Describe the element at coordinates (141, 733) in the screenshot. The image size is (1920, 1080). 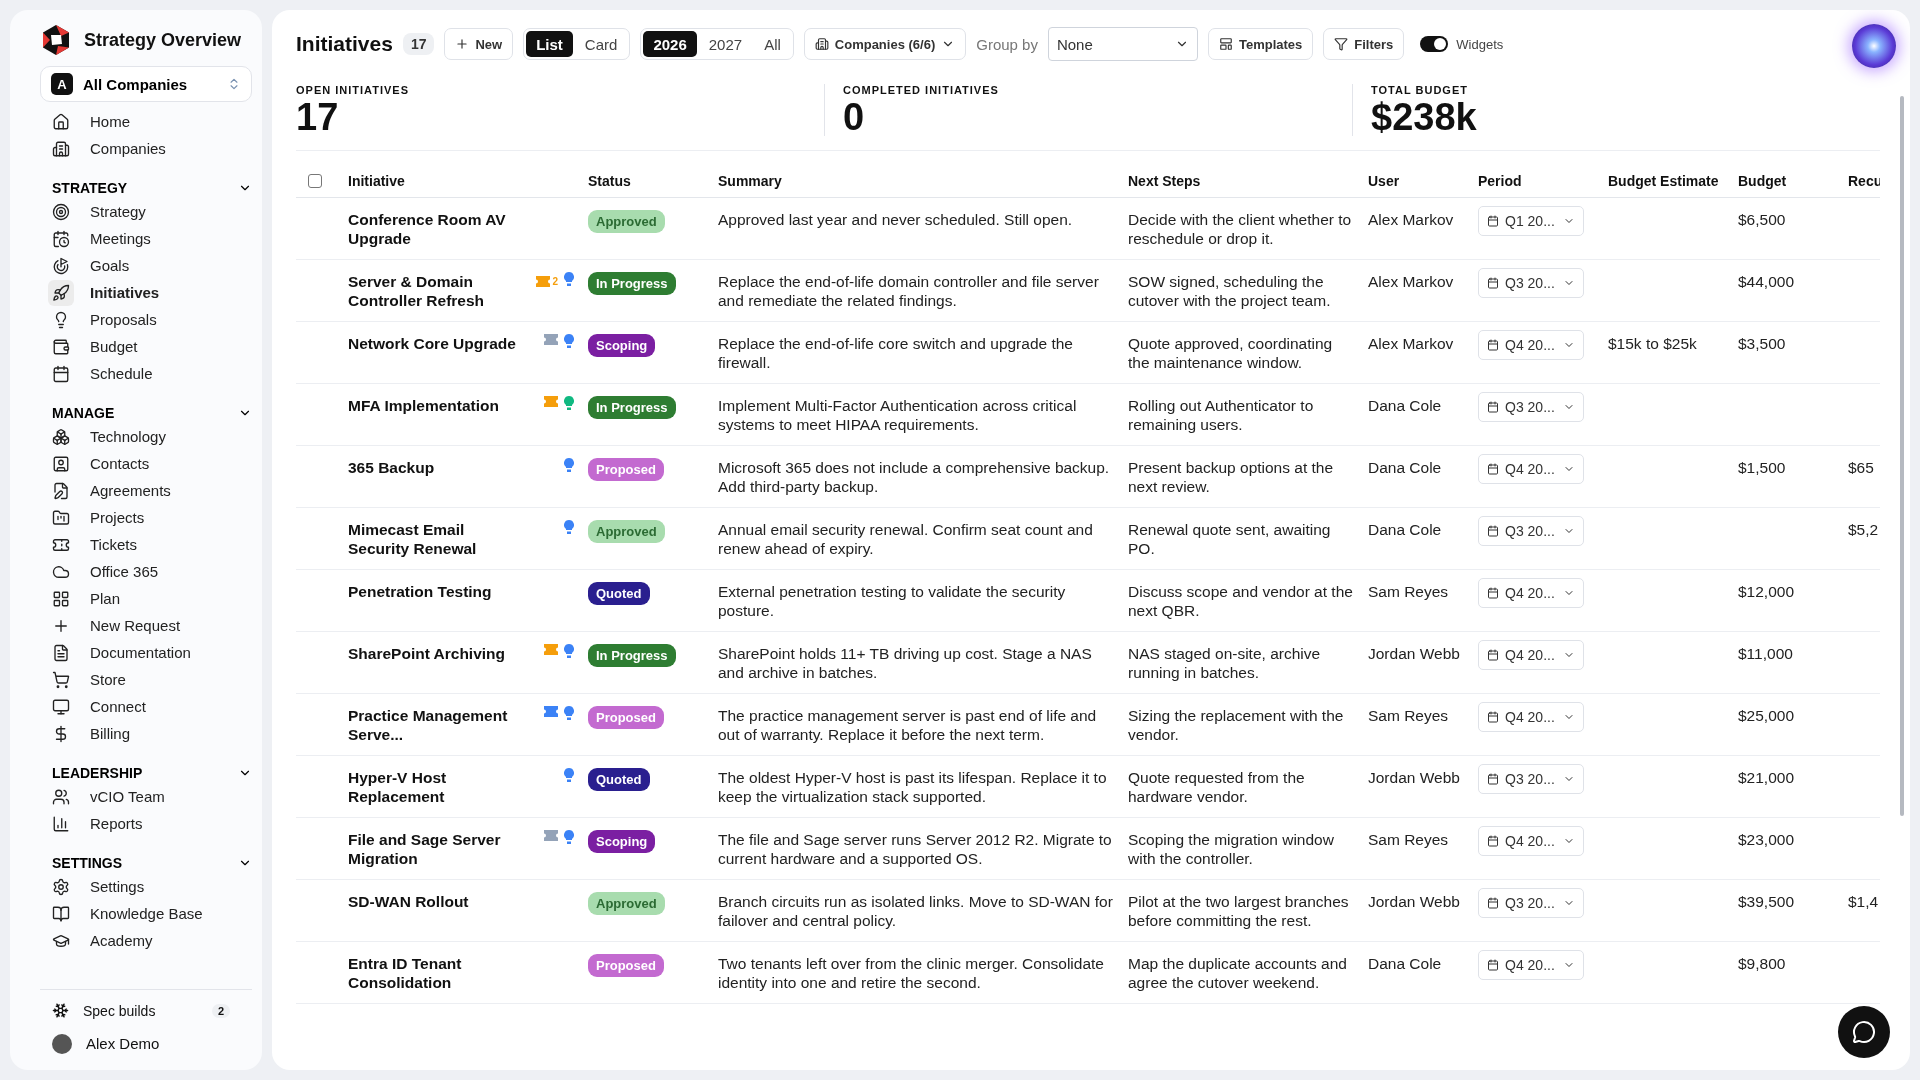
I see `sidebar-item: Billing` at that location.